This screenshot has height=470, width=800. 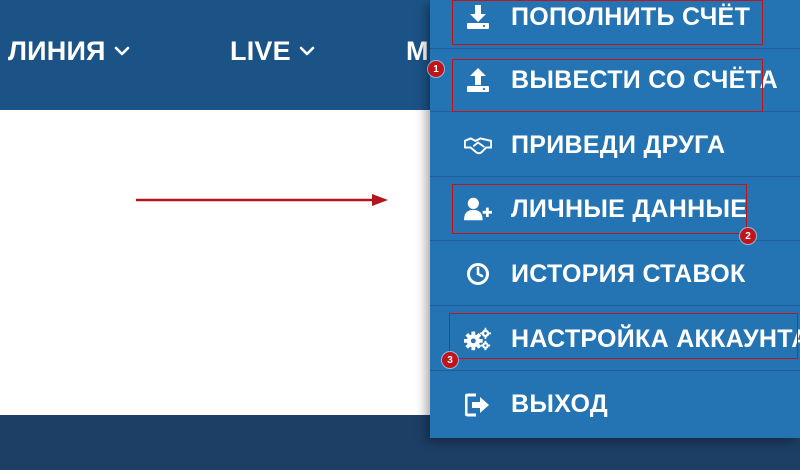 What do you see at coordinates (618, 144) in the screenshot?
I see `menu-item-label: ПРИВЕДИ ДРУГА` at bounding box center [618, 144].